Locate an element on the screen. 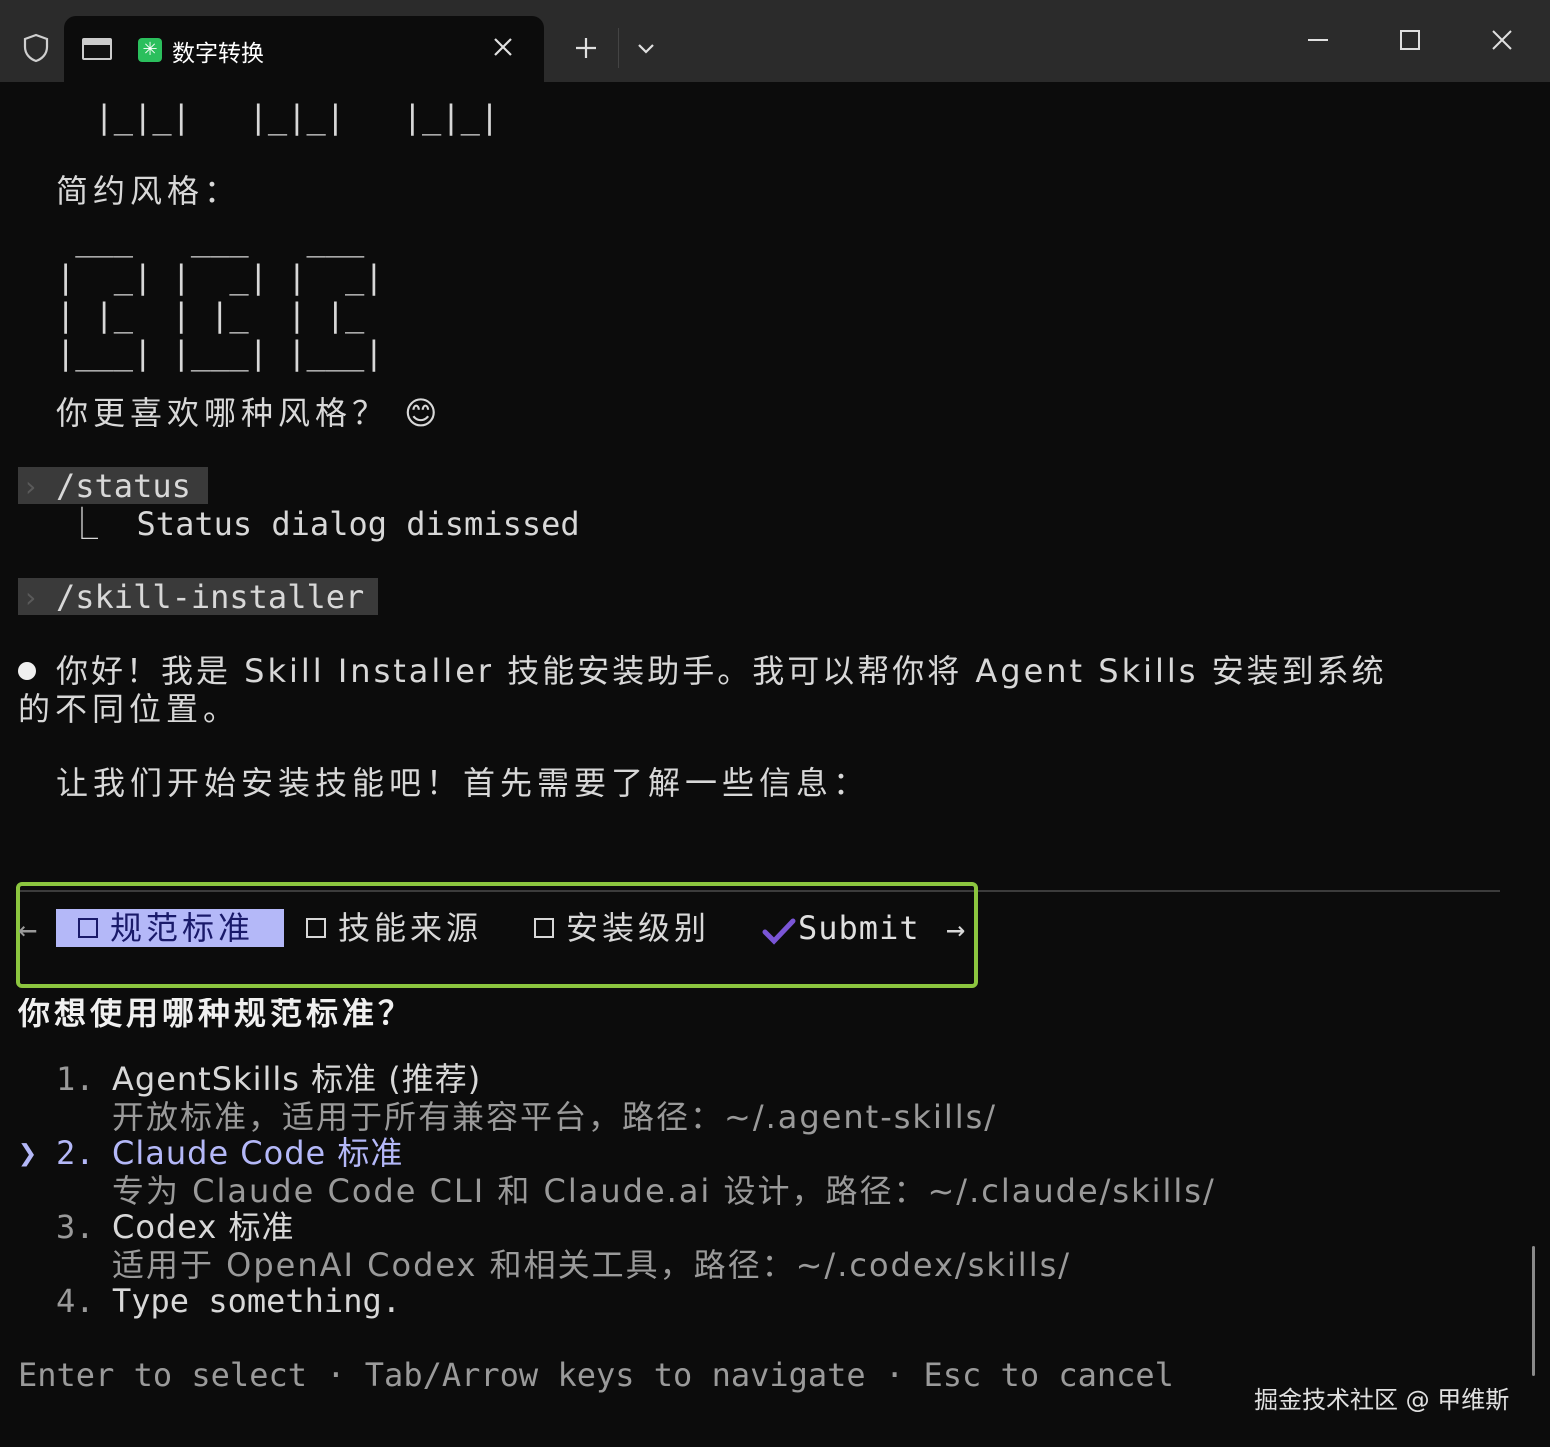  submit-label: Submit is located at coordinates (859, 928).